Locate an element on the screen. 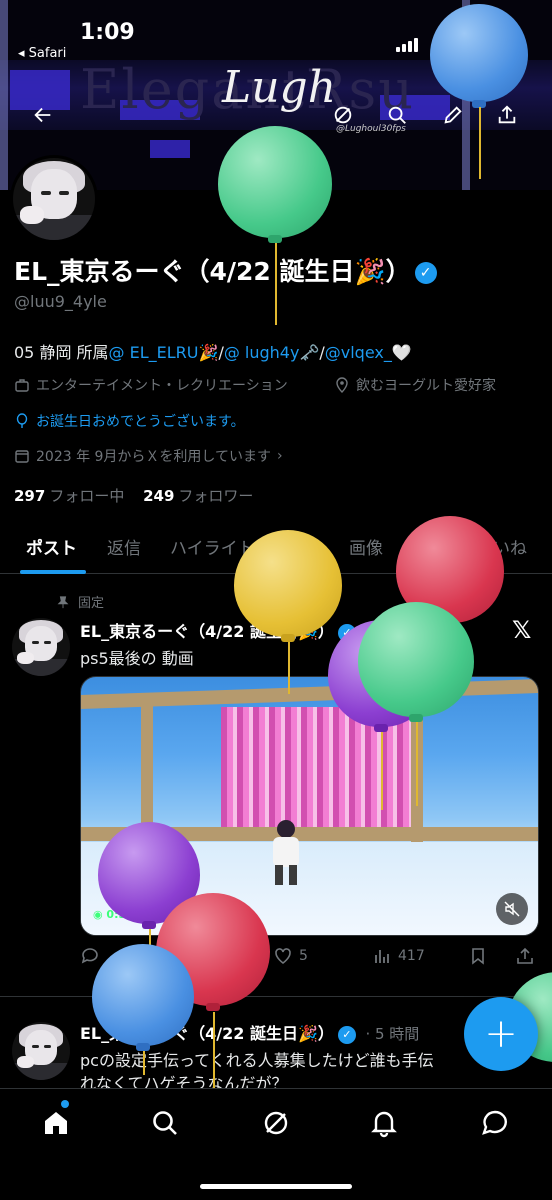 This screenshot has height=1200, width=552. mute-button is located at coordinates (512, 909).